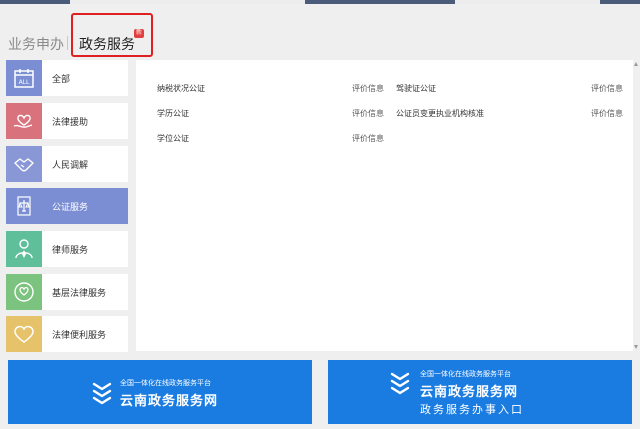 Image resolution: width=640 pixels, height=429 pixels. What do you see at coordinates (79, 292) in the screenshot?
I see `sidebar-item-label: 基层法律服务` at bounding box center [79, 292].